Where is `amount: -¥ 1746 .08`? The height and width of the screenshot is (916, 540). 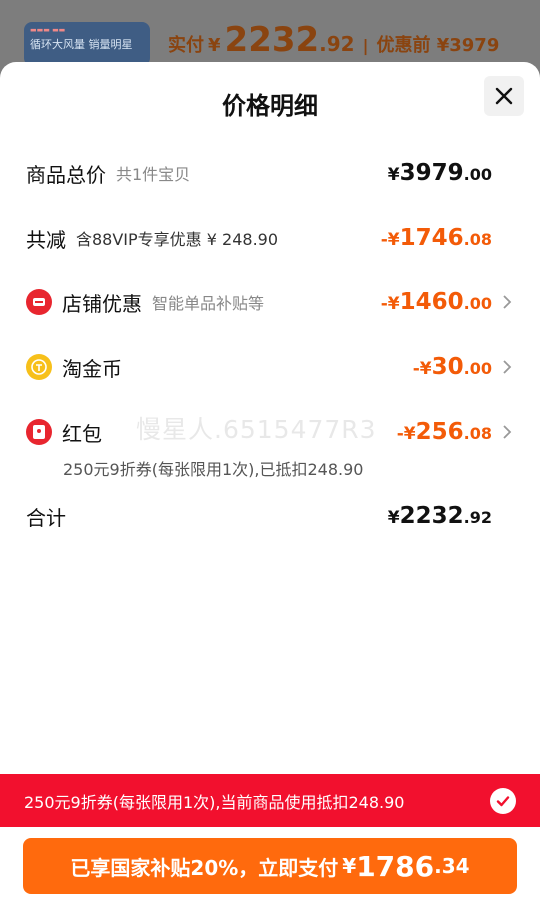 amount: -¥ 1746 .08 is located at coordinates (436, 238).